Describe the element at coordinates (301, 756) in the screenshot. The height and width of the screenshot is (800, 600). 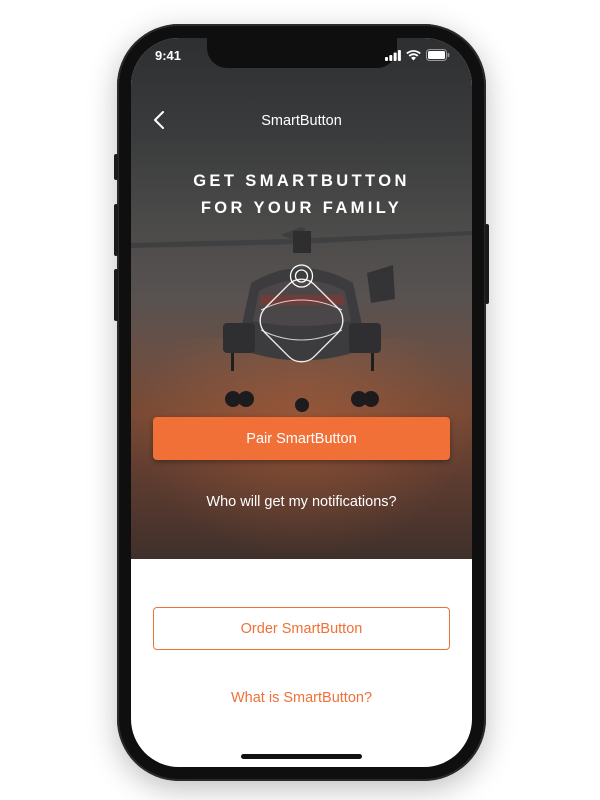
I see `home-indicator` at that location.